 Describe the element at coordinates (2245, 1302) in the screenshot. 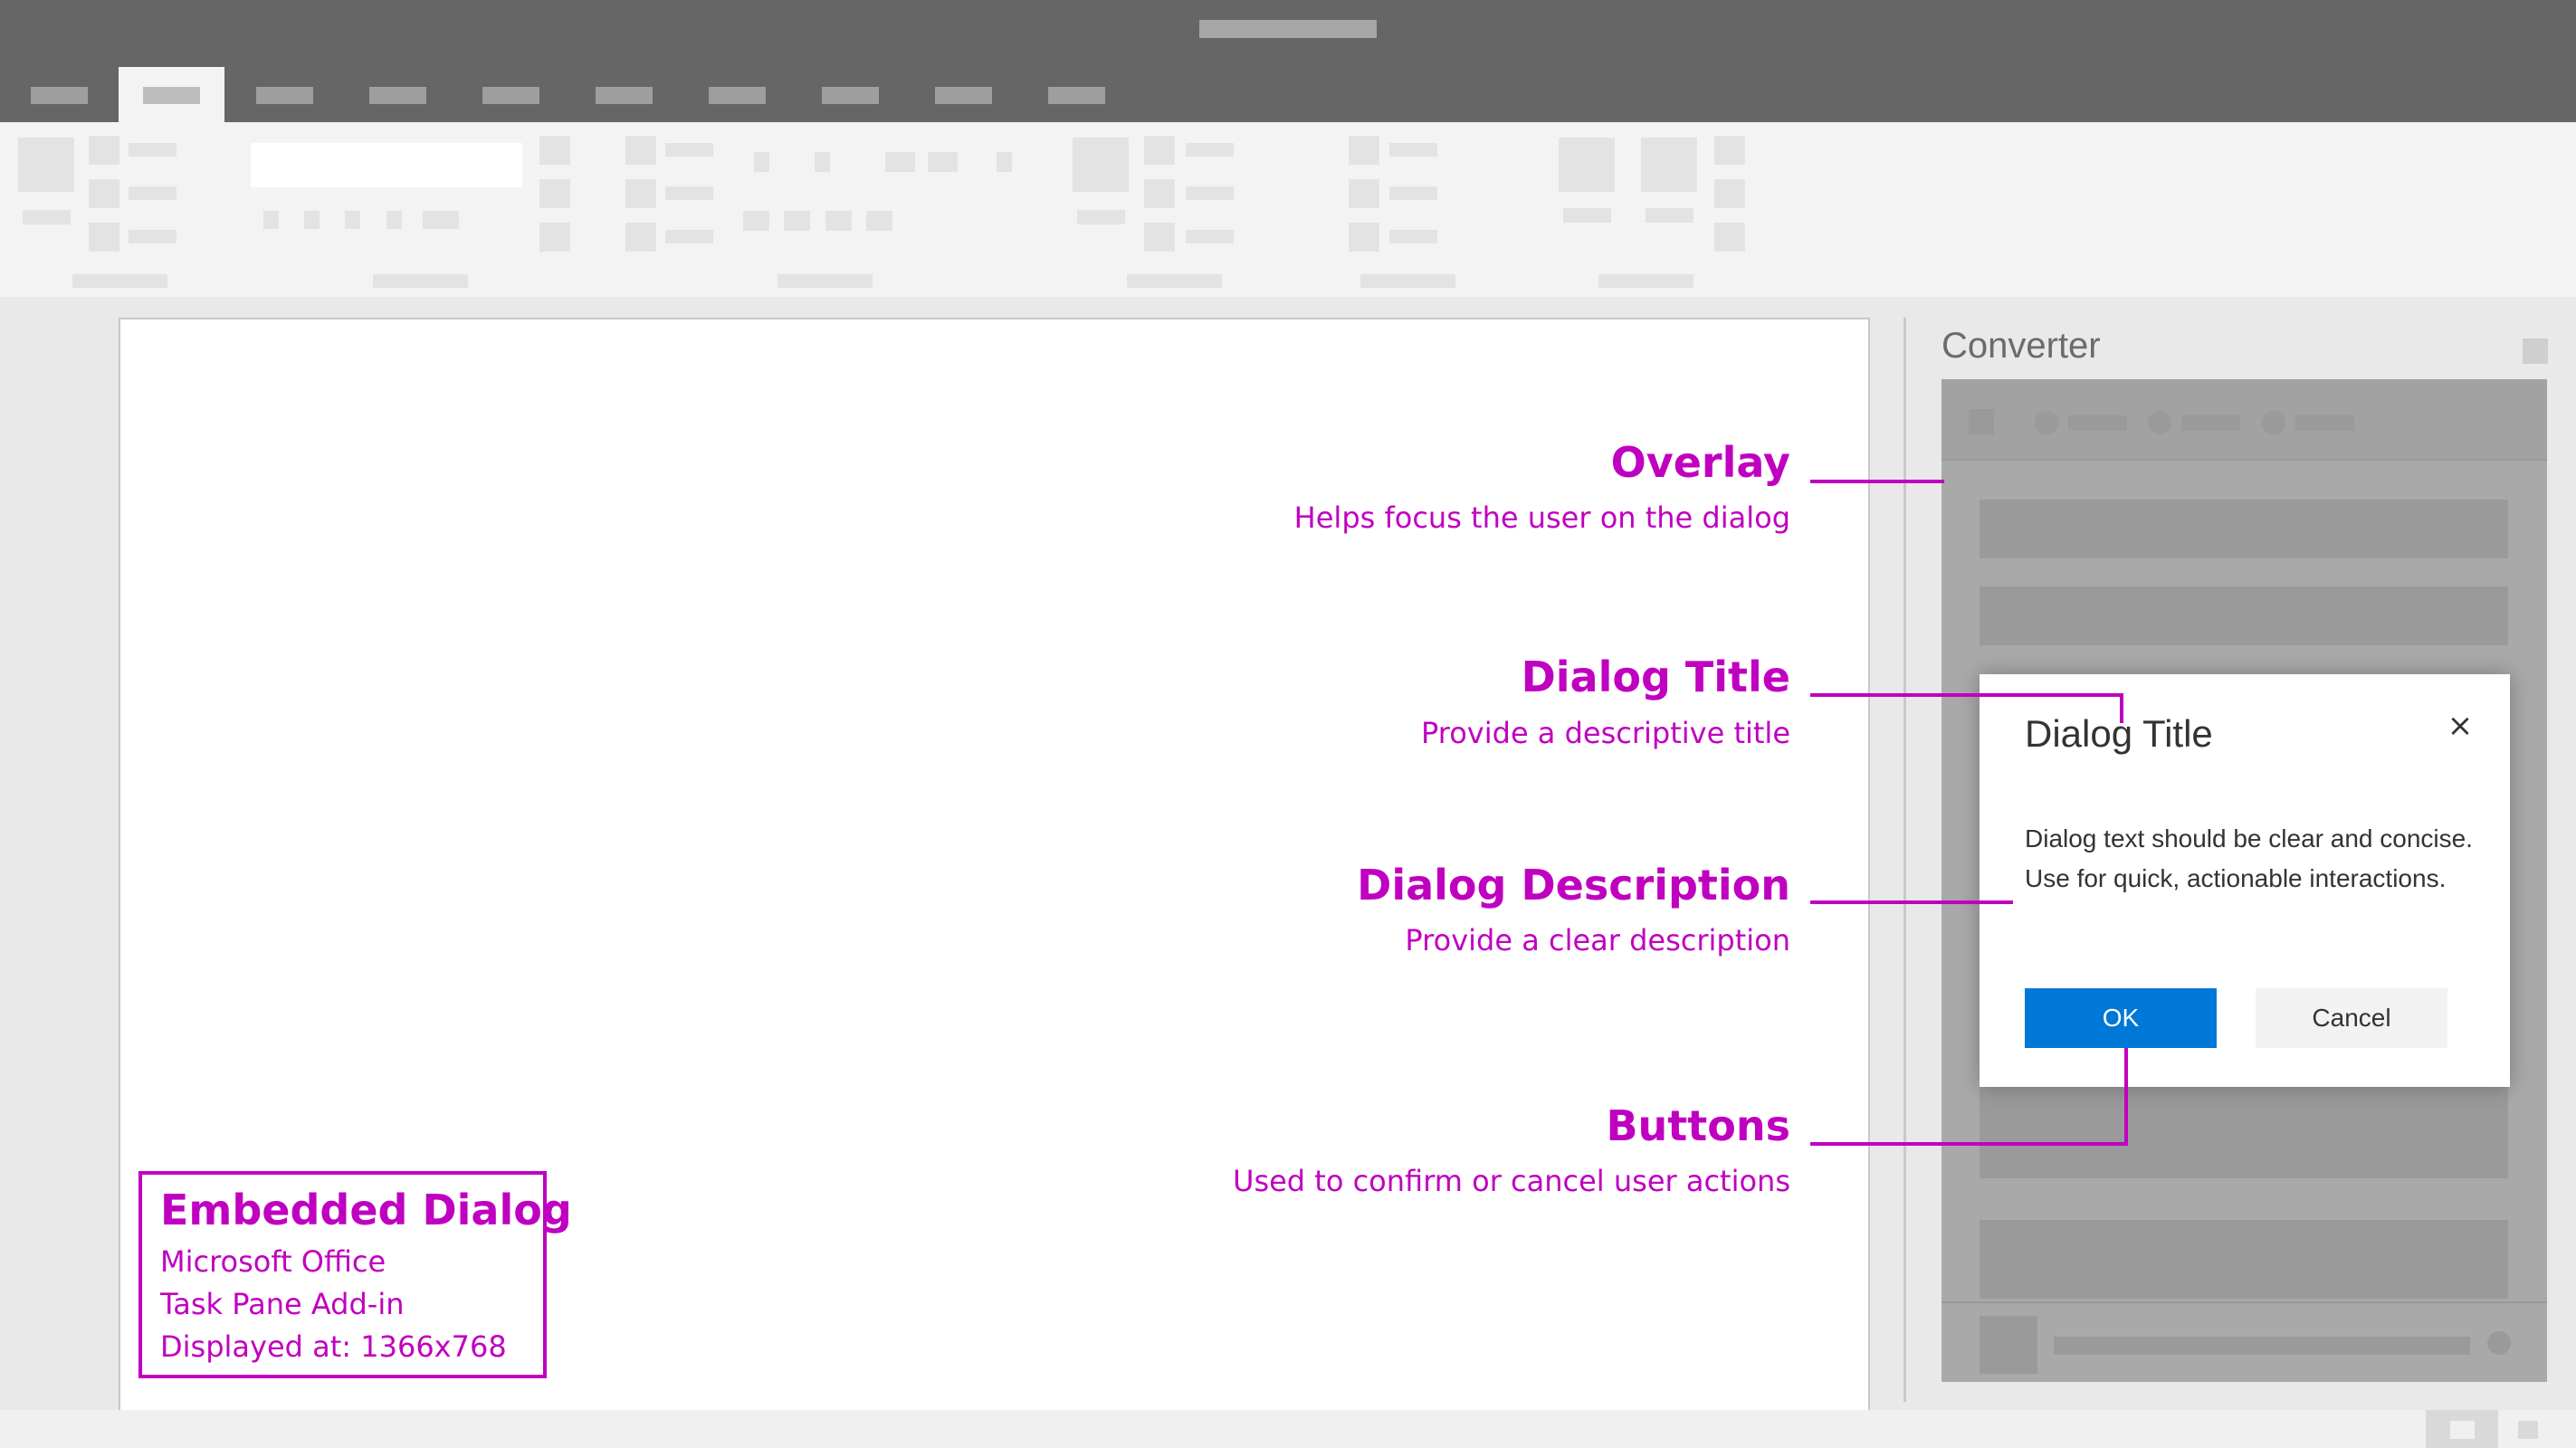

I see `pane-footer-divider` at that location.